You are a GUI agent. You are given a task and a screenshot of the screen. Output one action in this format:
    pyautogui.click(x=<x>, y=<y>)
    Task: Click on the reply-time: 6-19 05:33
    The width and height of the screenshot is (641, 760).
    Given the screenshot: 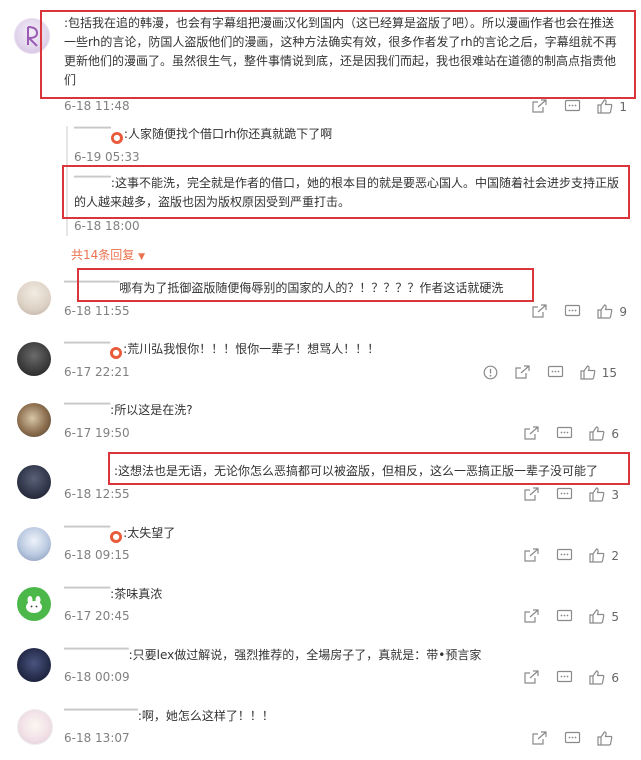 What is the action you would take?
    pyautogui.click(x=107, y=157)
    